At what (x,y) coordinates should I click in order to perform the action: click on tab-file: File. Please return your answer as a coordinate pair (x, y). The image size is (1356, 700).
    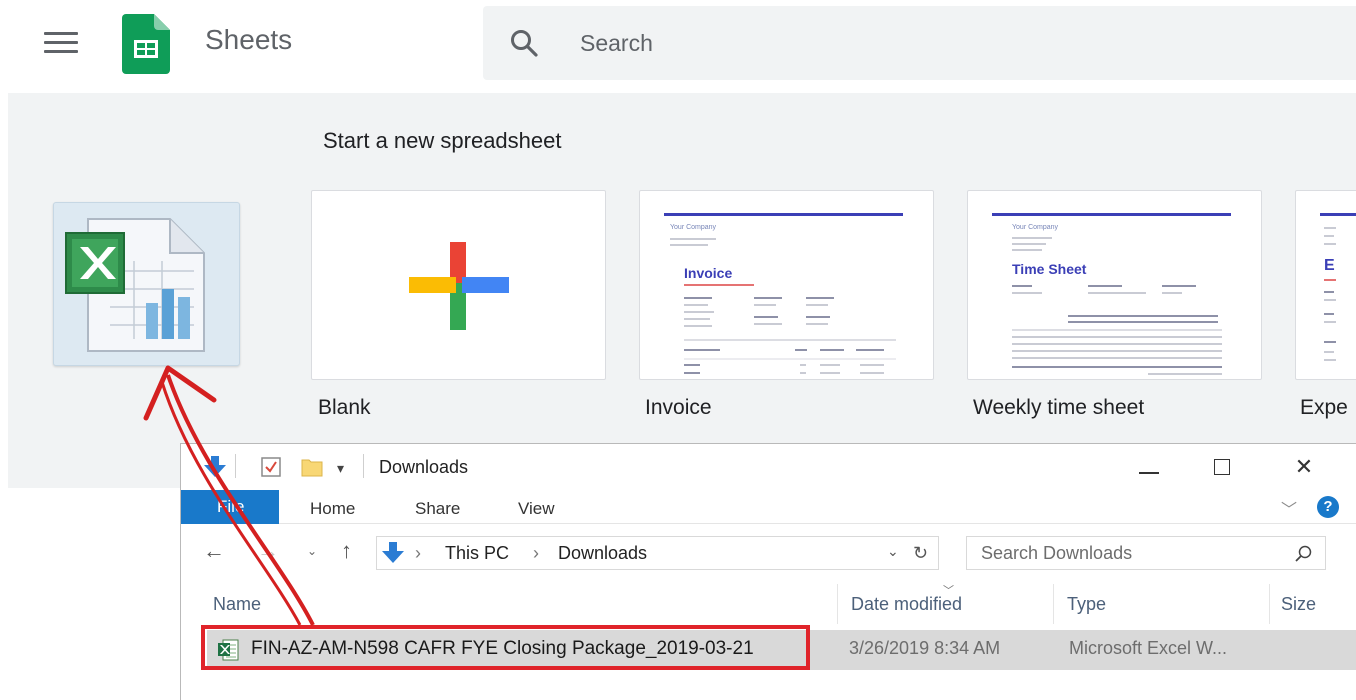
    Looking at the image, I should click on (230, 507).